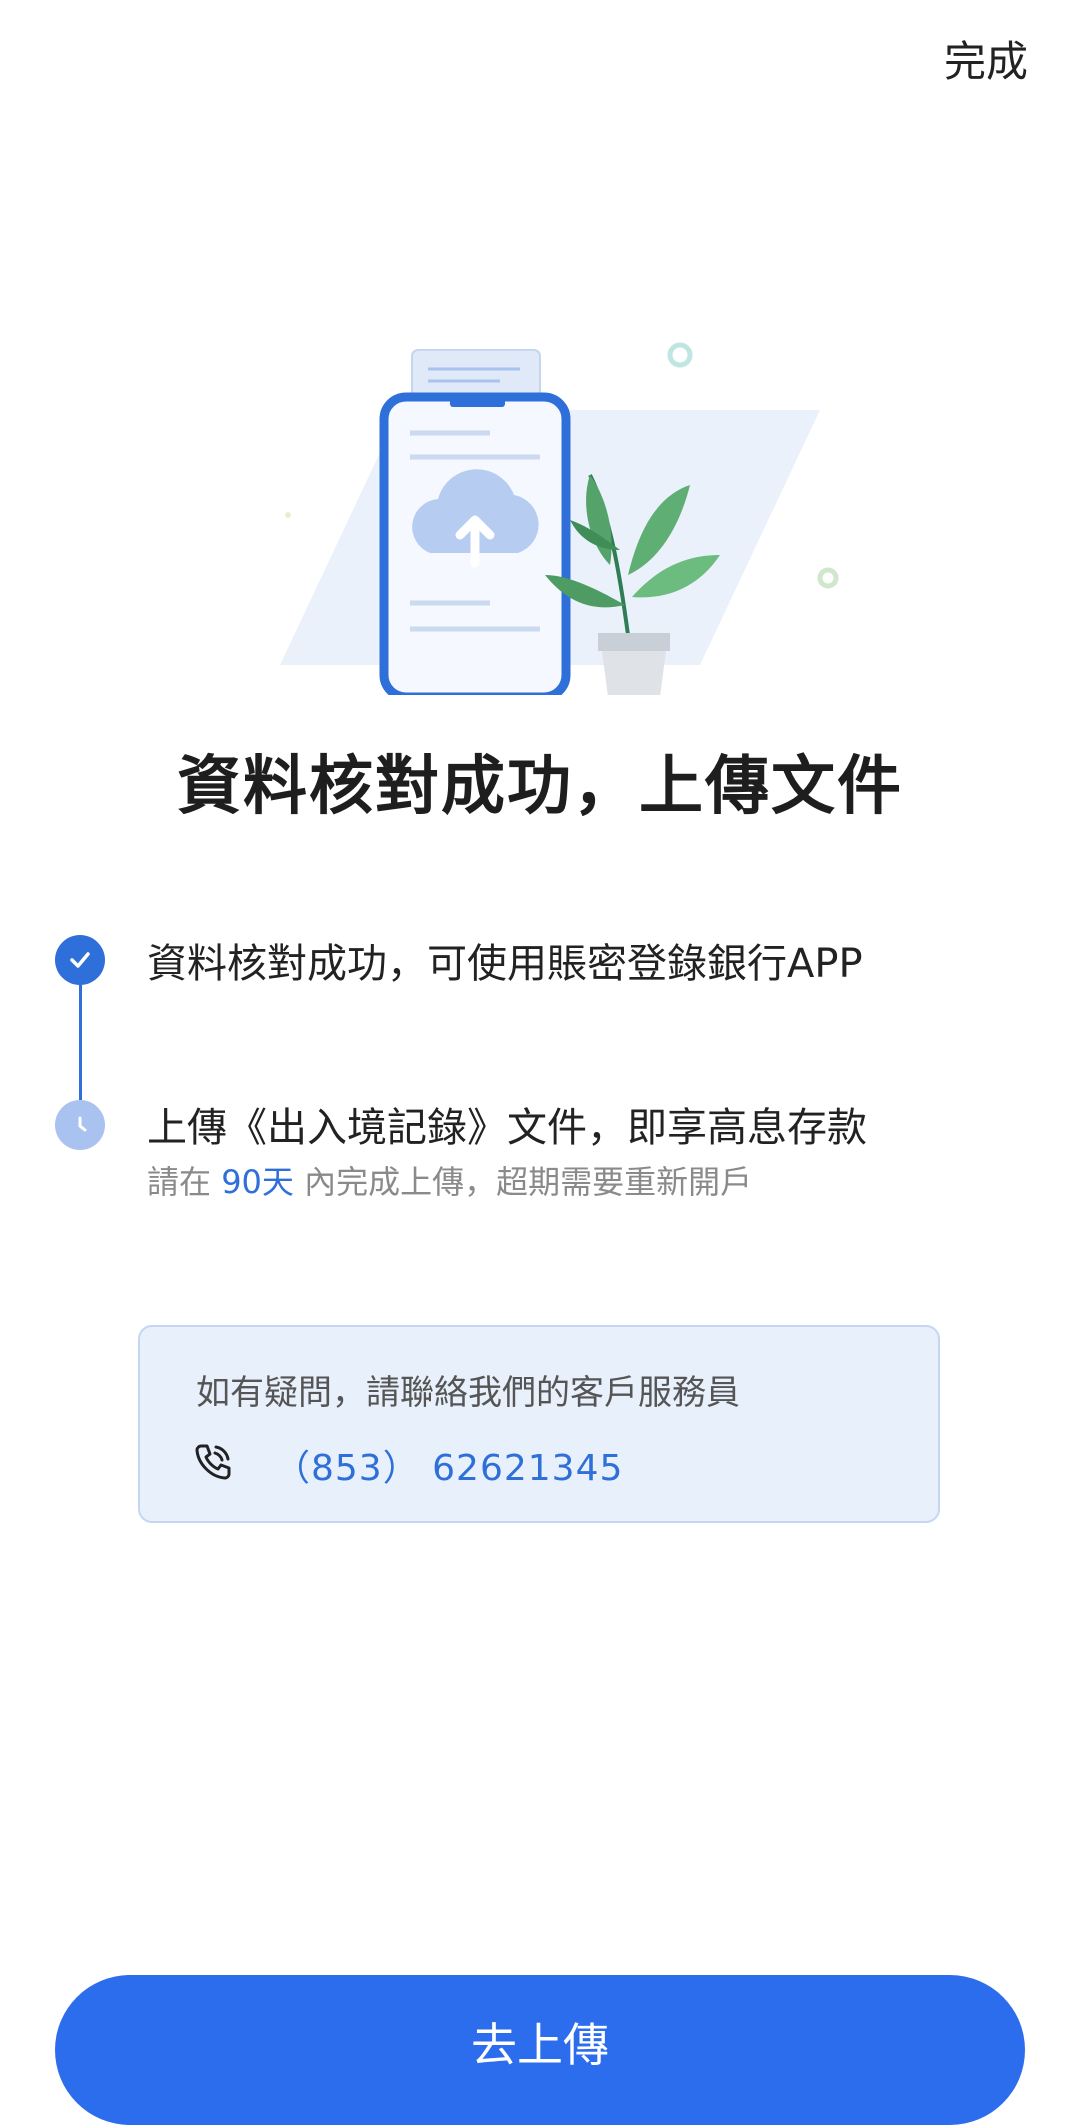 Image resolution: width=1080 pixels, height=2125 pixels. What do you see at coordinates (505, 964) in the screenshot?
I see `step-1-label: 資料核對成功，可使用賬密登錄銀行APP` at bounding box center [505, 964].